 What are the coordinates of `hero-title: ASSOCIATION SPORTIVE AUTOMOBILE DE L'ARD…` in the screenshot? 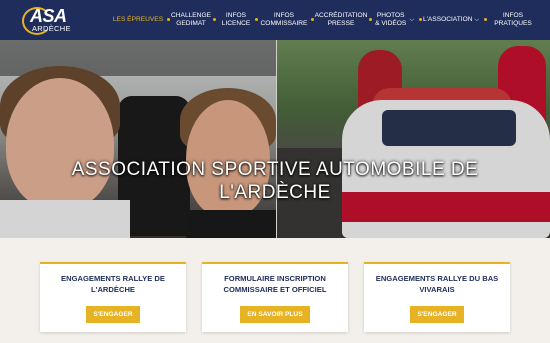 It's located at (275, 181).